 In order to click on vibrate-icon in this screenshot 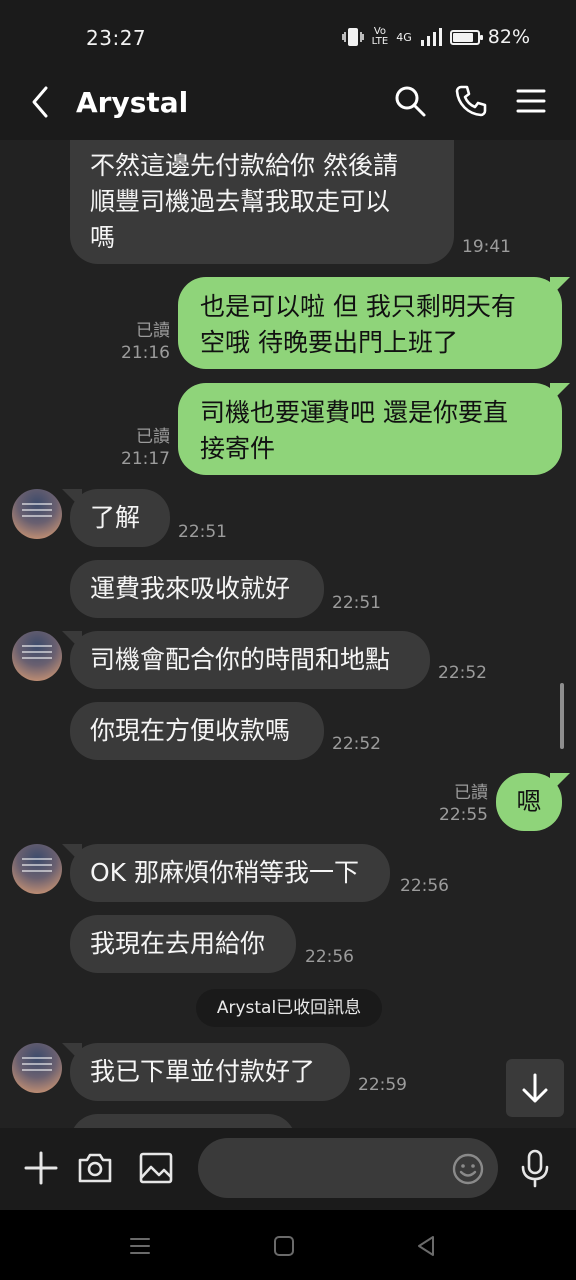, I will do `click(352, 37)`.